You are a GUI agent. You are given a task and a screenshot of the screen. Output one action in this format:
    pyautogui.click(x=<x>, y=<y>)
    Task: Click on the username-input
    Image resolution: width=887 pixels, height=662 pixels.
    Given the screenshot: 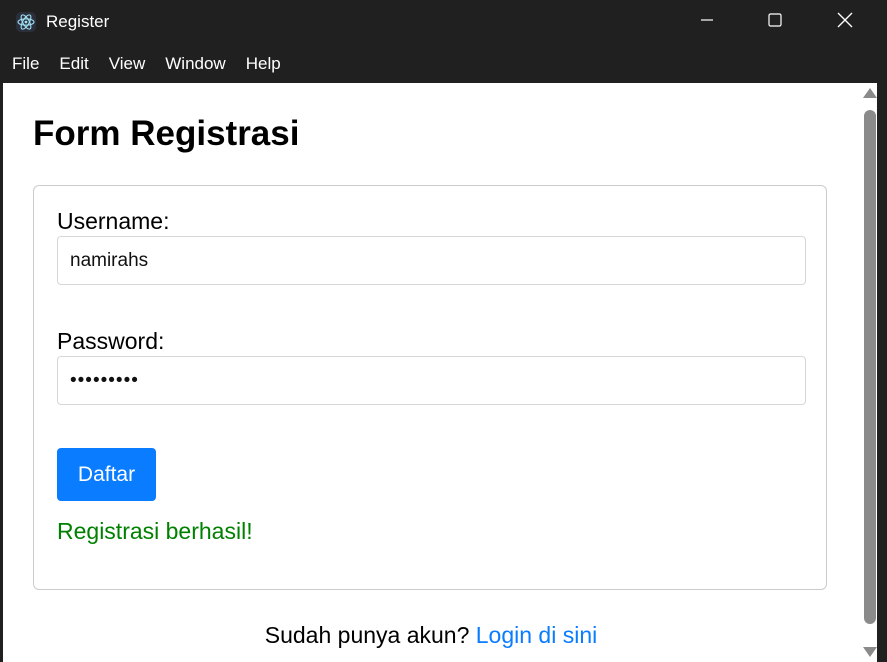 What is the action you would take?
    pyautogui.click(x=431, y=260)
    